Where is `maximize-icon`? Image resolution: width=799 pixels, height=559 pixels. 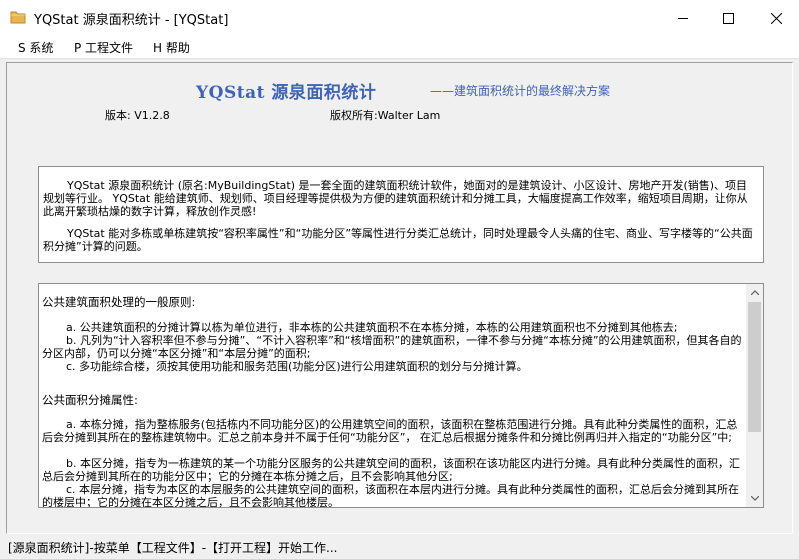
maximize-icon is located at coordinates (728, 18).